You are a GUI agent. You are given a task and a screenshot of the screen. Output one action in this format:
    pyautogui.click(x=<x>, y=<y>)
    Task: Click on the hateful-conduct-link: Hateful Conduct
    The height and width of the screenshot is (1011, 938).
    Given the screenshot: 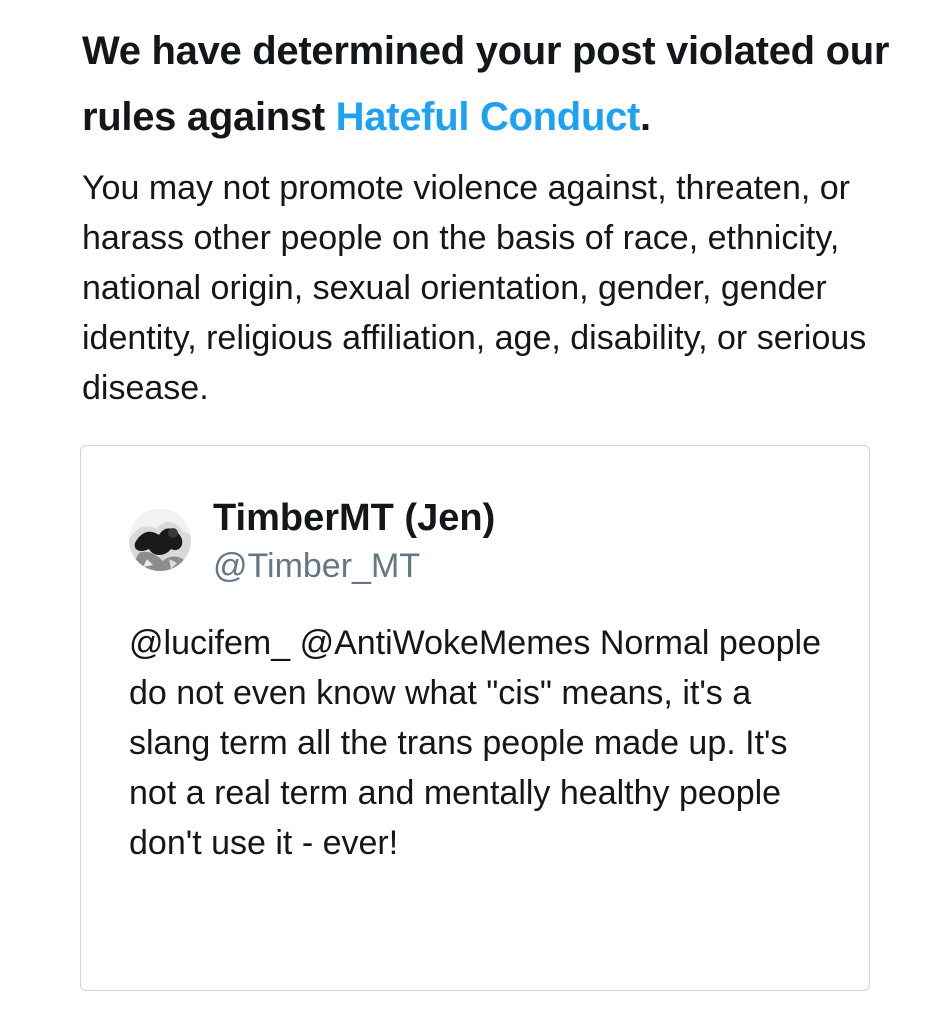 What is the action you would take?
    pyautogui.click(x=488, y=117)
    